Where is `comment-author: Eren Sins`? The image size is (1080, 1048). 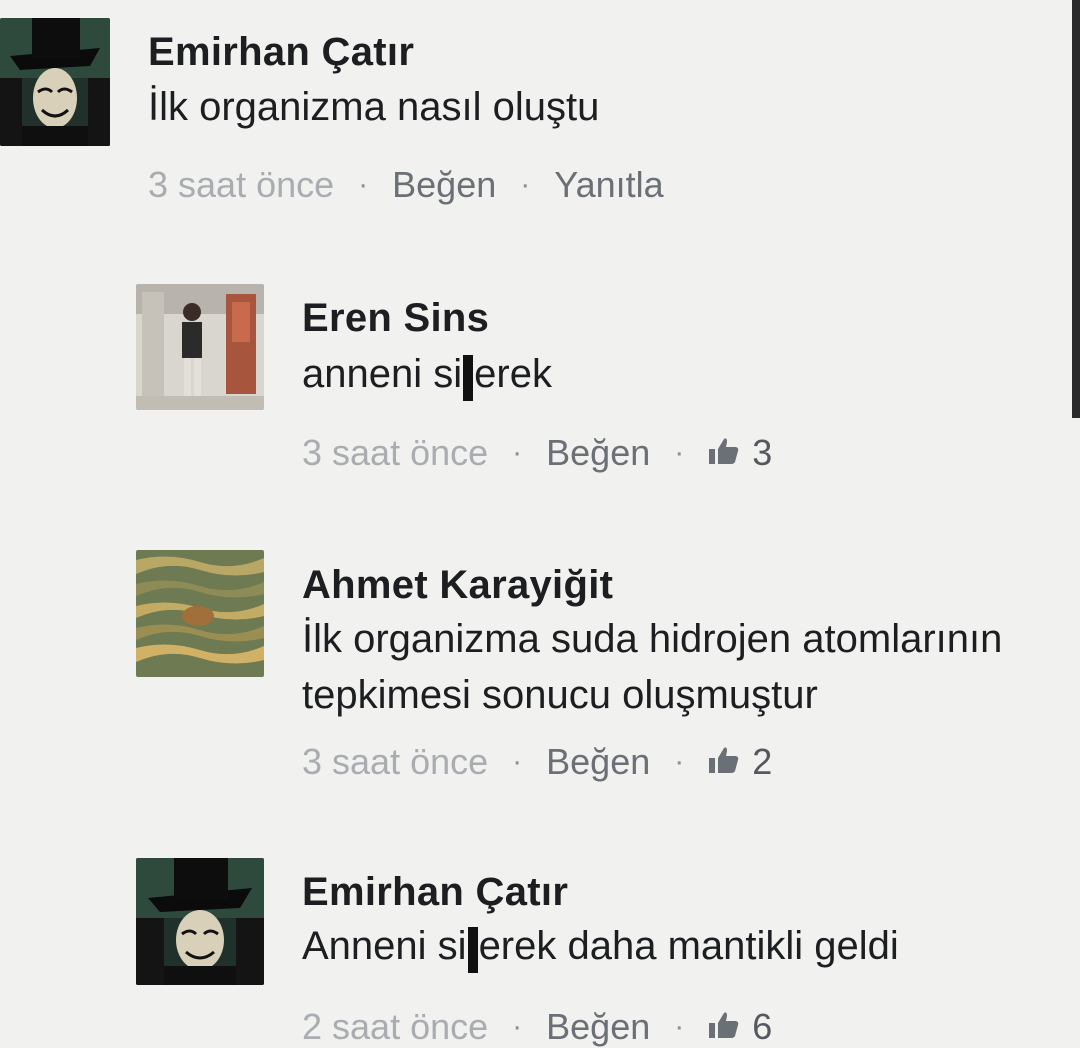 comment-author: Eren Sins is located at coordinates (395, 318).